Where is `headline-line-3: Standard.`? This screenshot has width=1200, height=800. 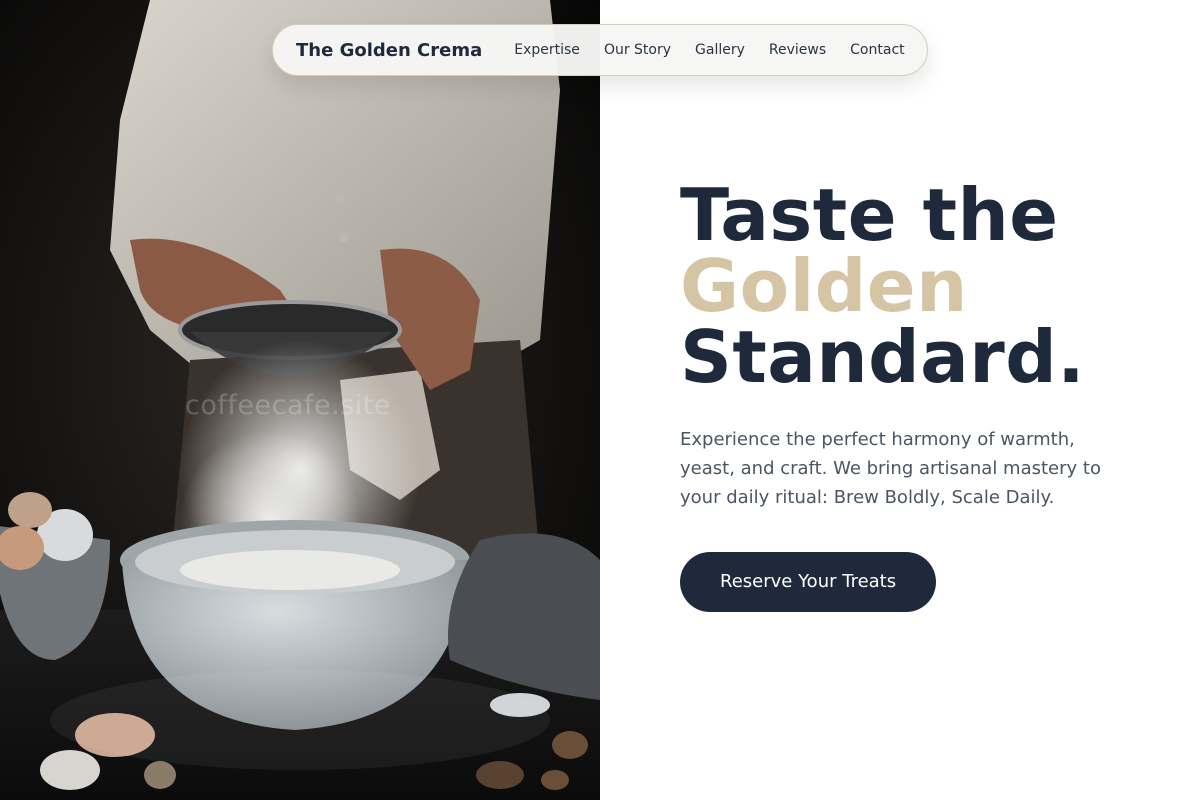
headline-line-3: Standard. is located at coordinates (883, 357).